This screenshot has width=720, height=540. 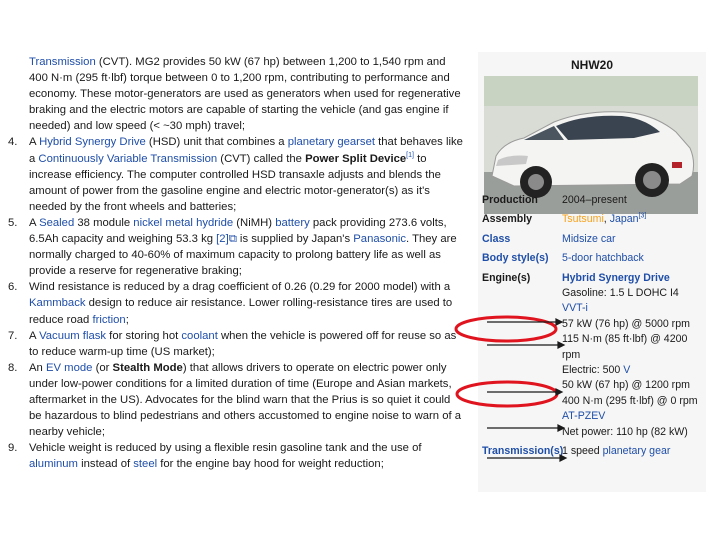 I want to click on atpzev-link: AT-PZEV, so click(x=583, y=416).